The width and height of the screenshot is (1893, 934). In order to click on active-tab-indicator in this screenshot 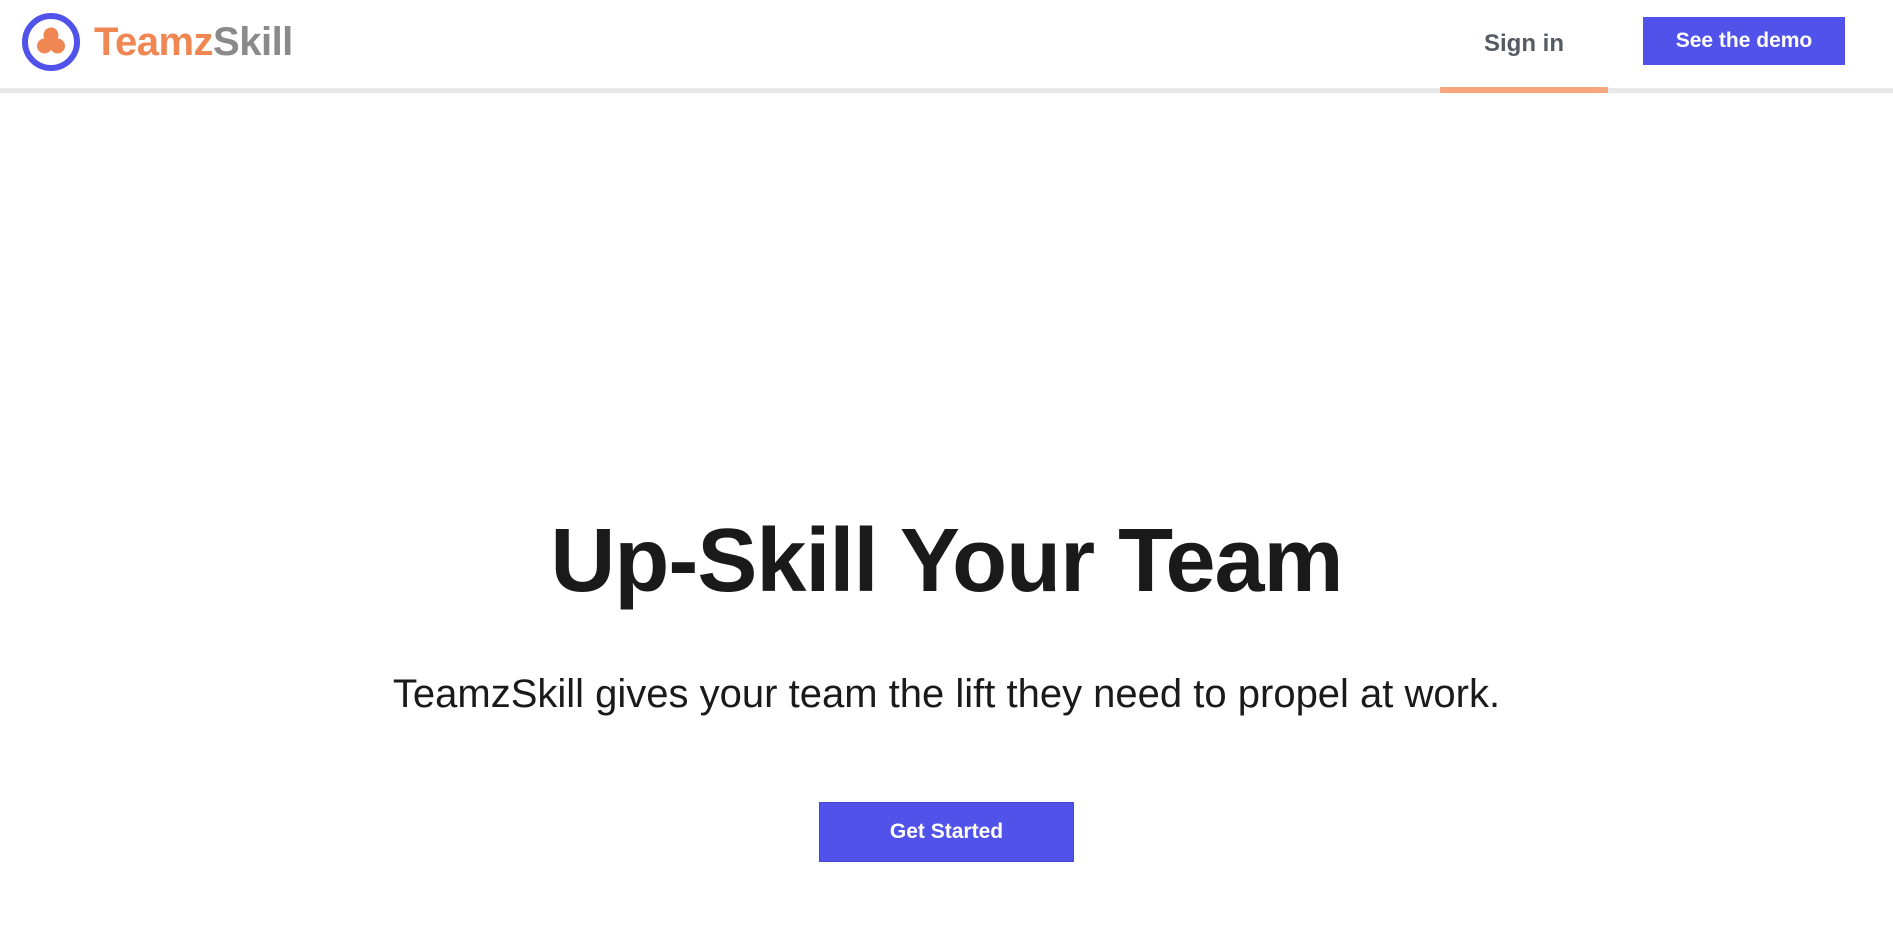, I will do `click(1524, 90)`.